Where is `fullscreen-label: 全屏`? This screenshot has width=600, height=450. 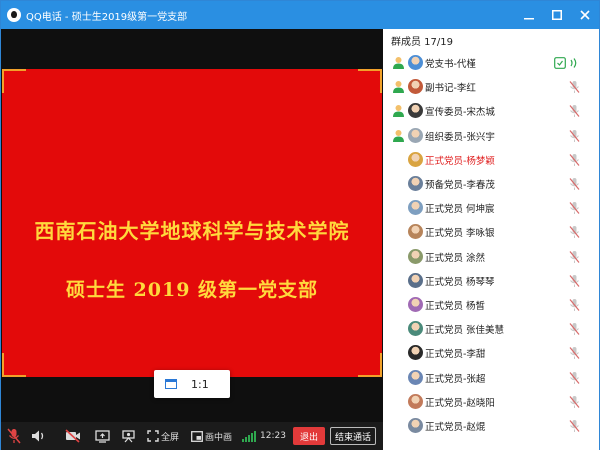
fullscreen-label: 全屏 is located at coordinates (170, 437).